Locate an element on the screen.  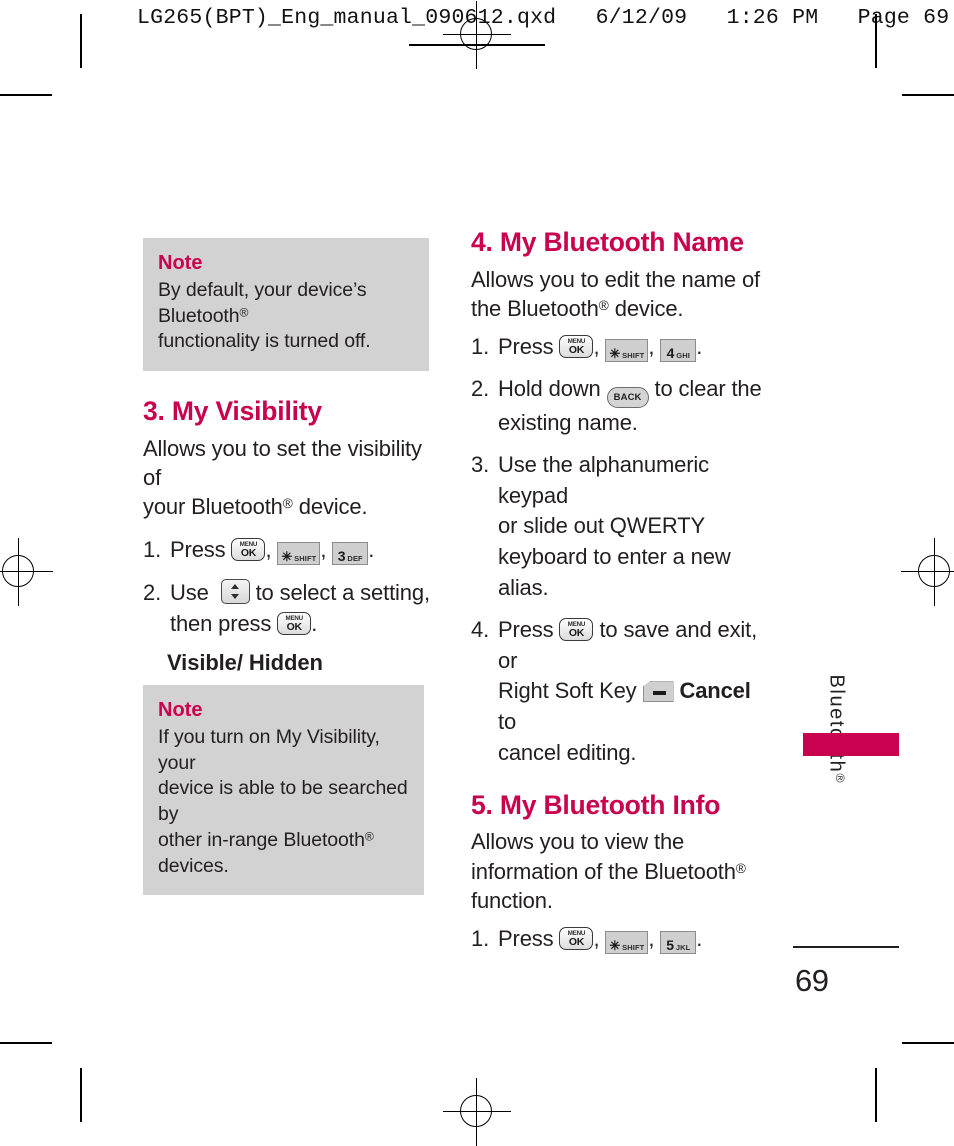
cancel-label: Cancel is located at coordinates (715, 691).